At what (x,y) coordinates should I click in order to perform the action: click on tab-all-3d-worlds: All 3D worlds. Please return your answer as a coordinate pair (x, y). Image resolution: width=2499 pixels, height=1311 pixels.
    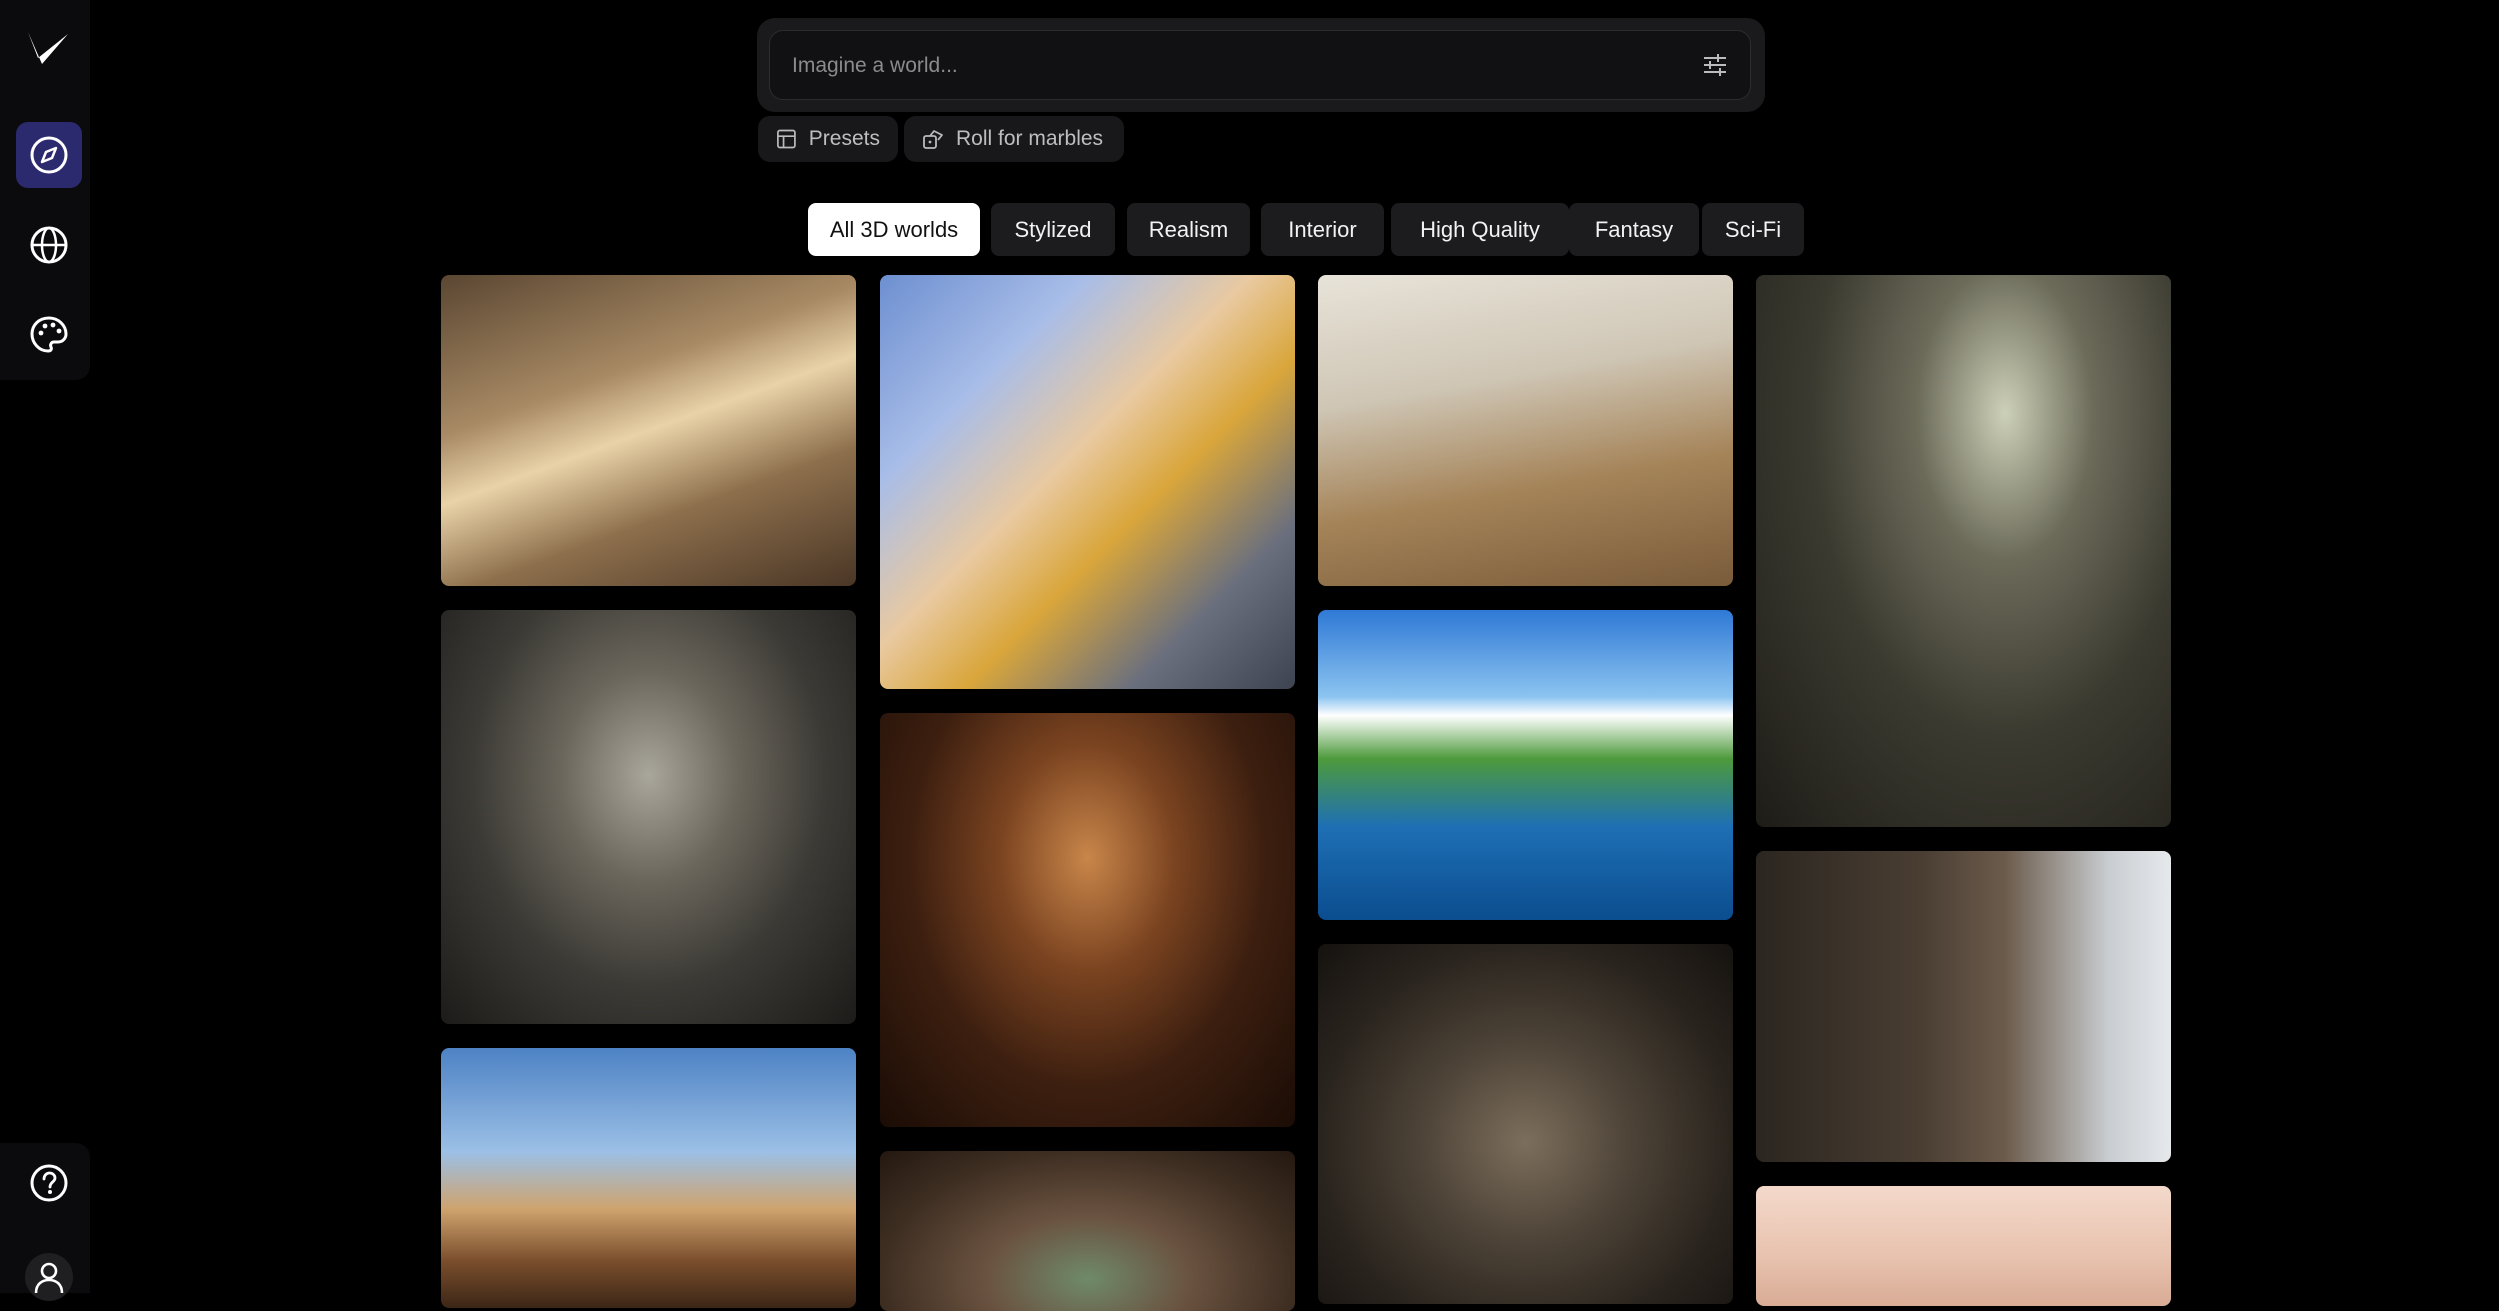
    Looking at the image, I should click on (894, 229).